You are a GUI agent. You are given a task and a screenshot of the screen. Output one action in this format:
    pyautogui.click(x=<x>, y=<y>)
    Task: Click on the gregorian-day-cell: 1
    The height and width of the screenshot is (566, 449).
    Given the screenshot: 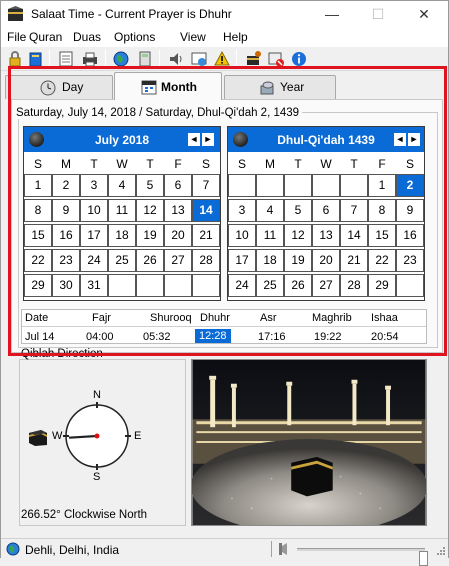 What is the action you would take?
    pyautogui.click(x=38, y=185)
    